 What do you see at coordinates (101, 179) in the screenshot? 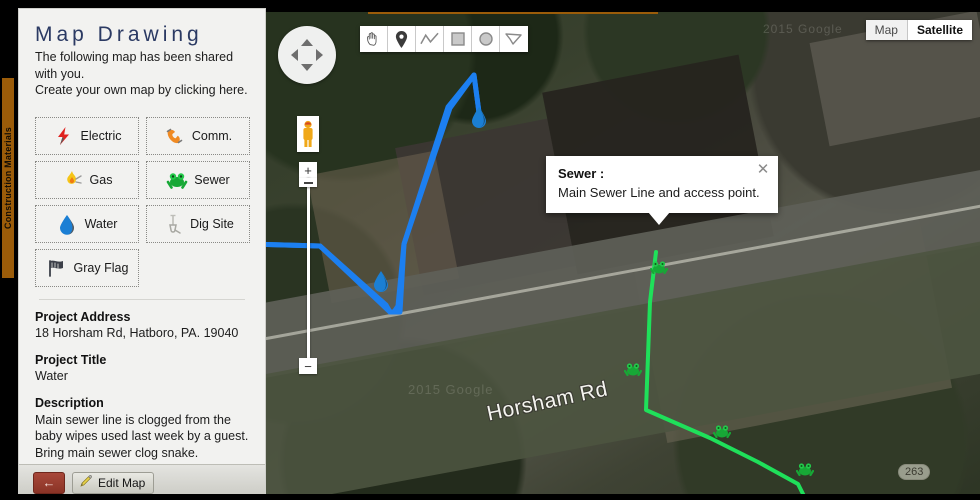
I see `layer-label: Gas` at bounding box center [101, 179].